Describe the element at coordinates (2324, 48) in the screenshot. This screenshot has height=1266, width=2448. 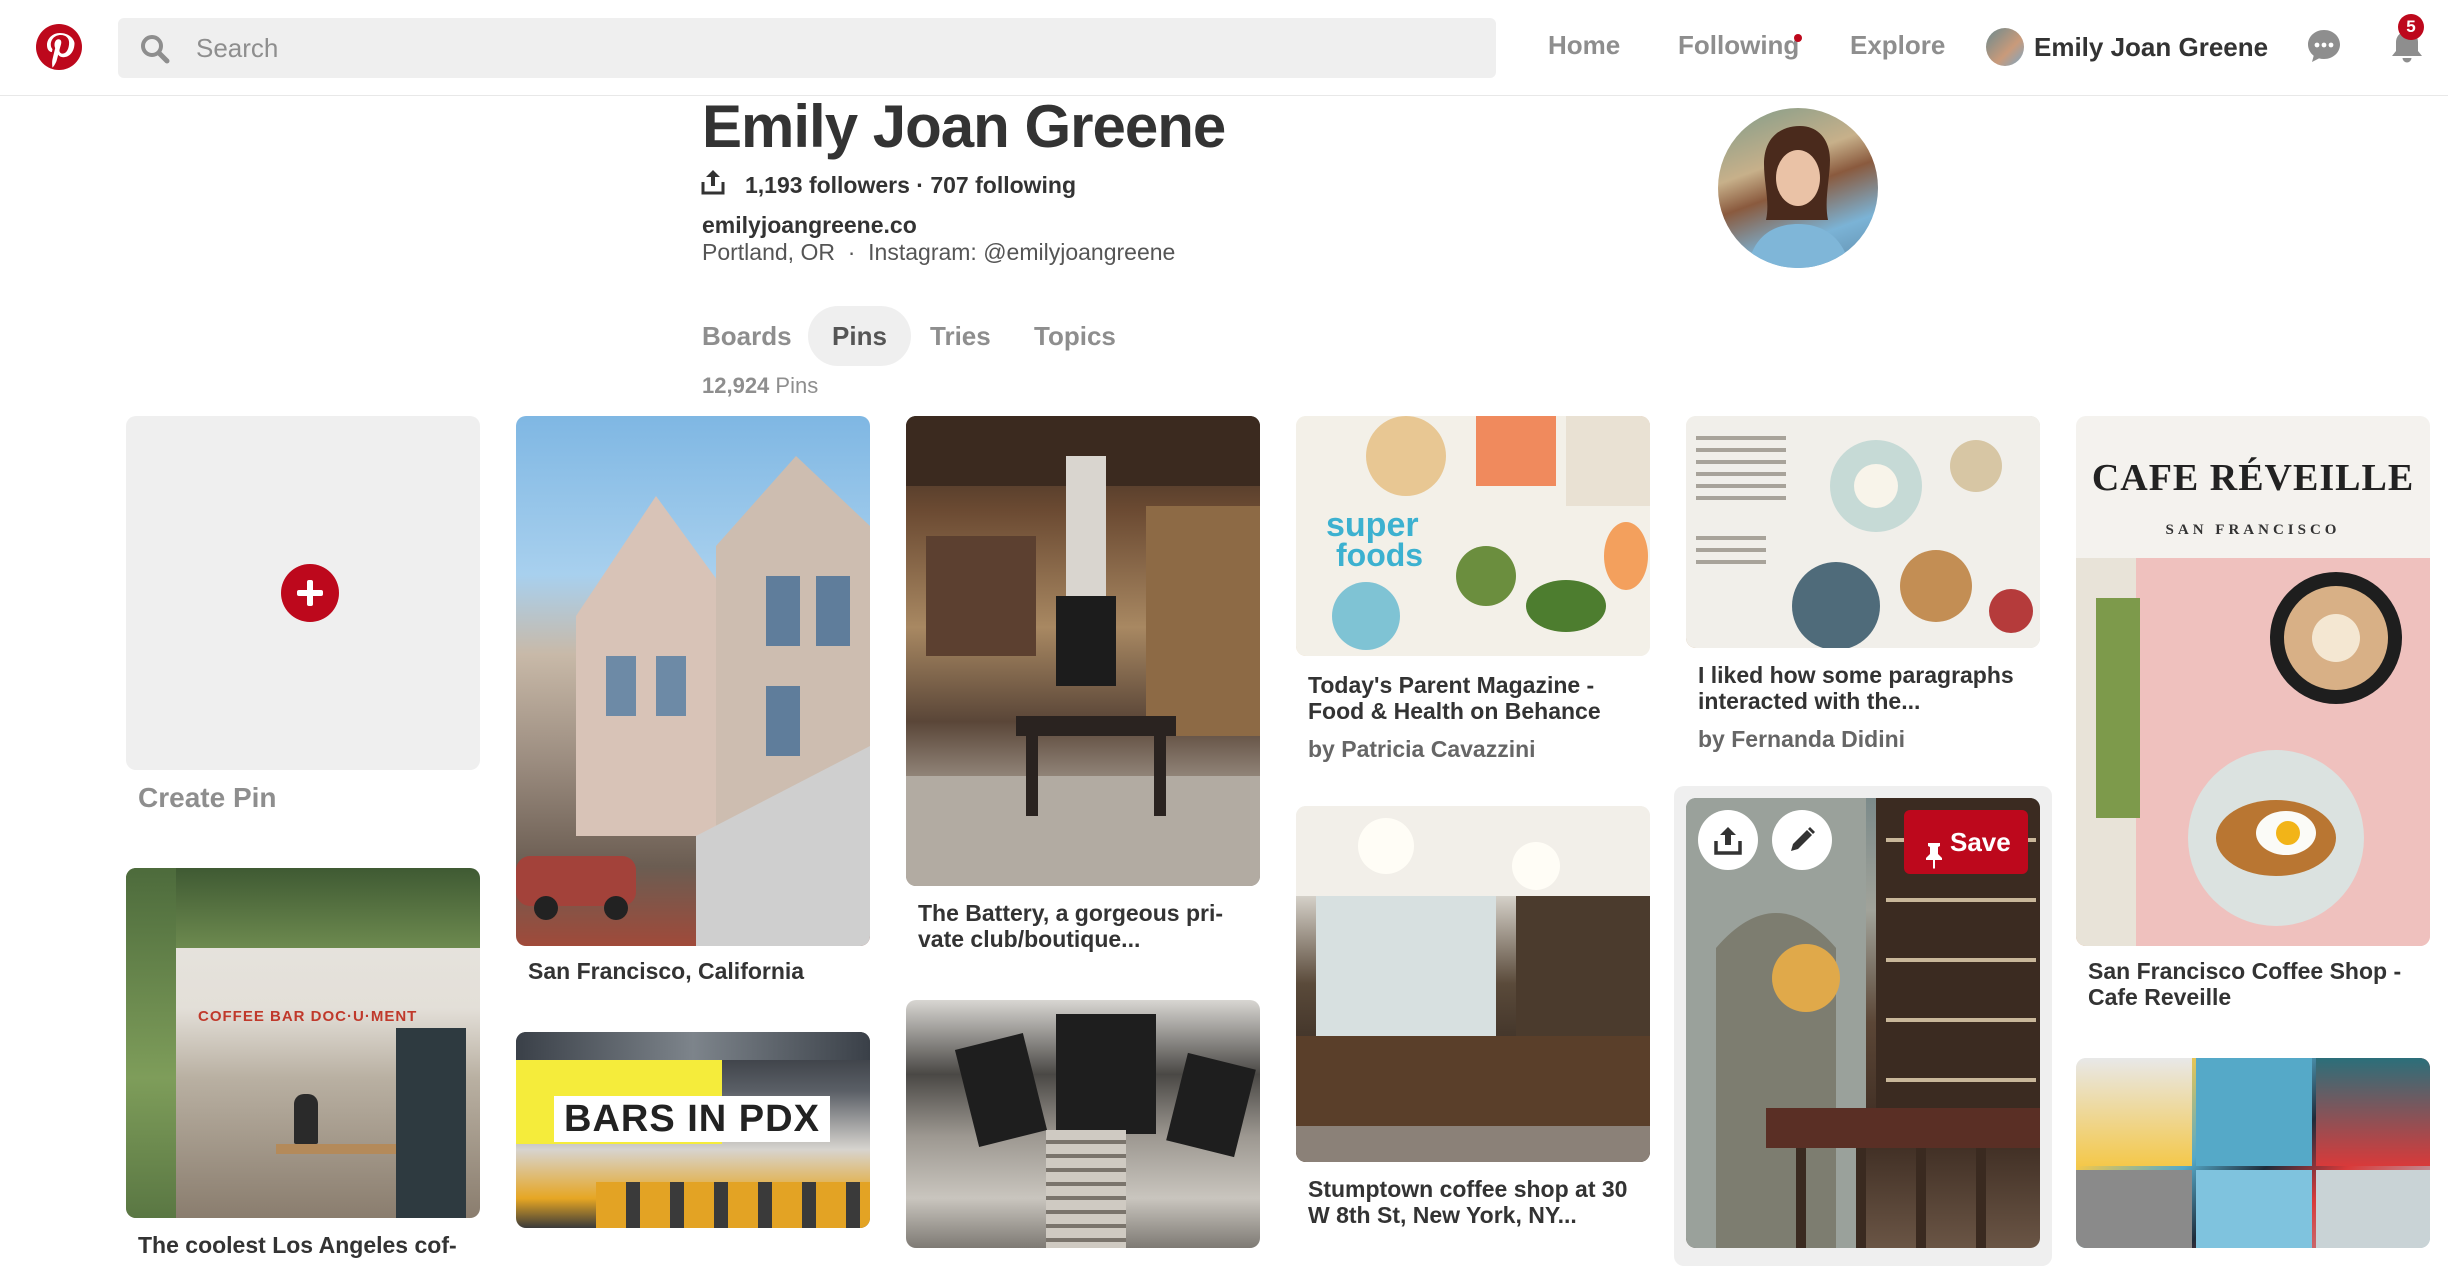
I see `chat-icon` at that location.